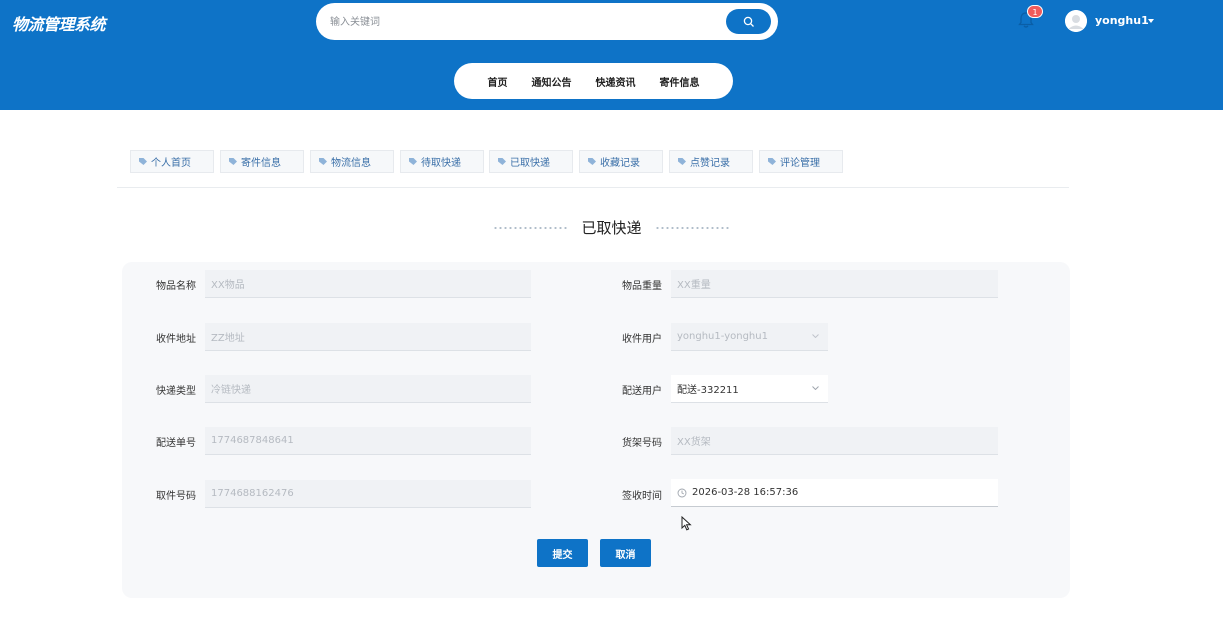 The image size is (1223, 633). I want to click on decorative-dots-left, so click(531, 227).